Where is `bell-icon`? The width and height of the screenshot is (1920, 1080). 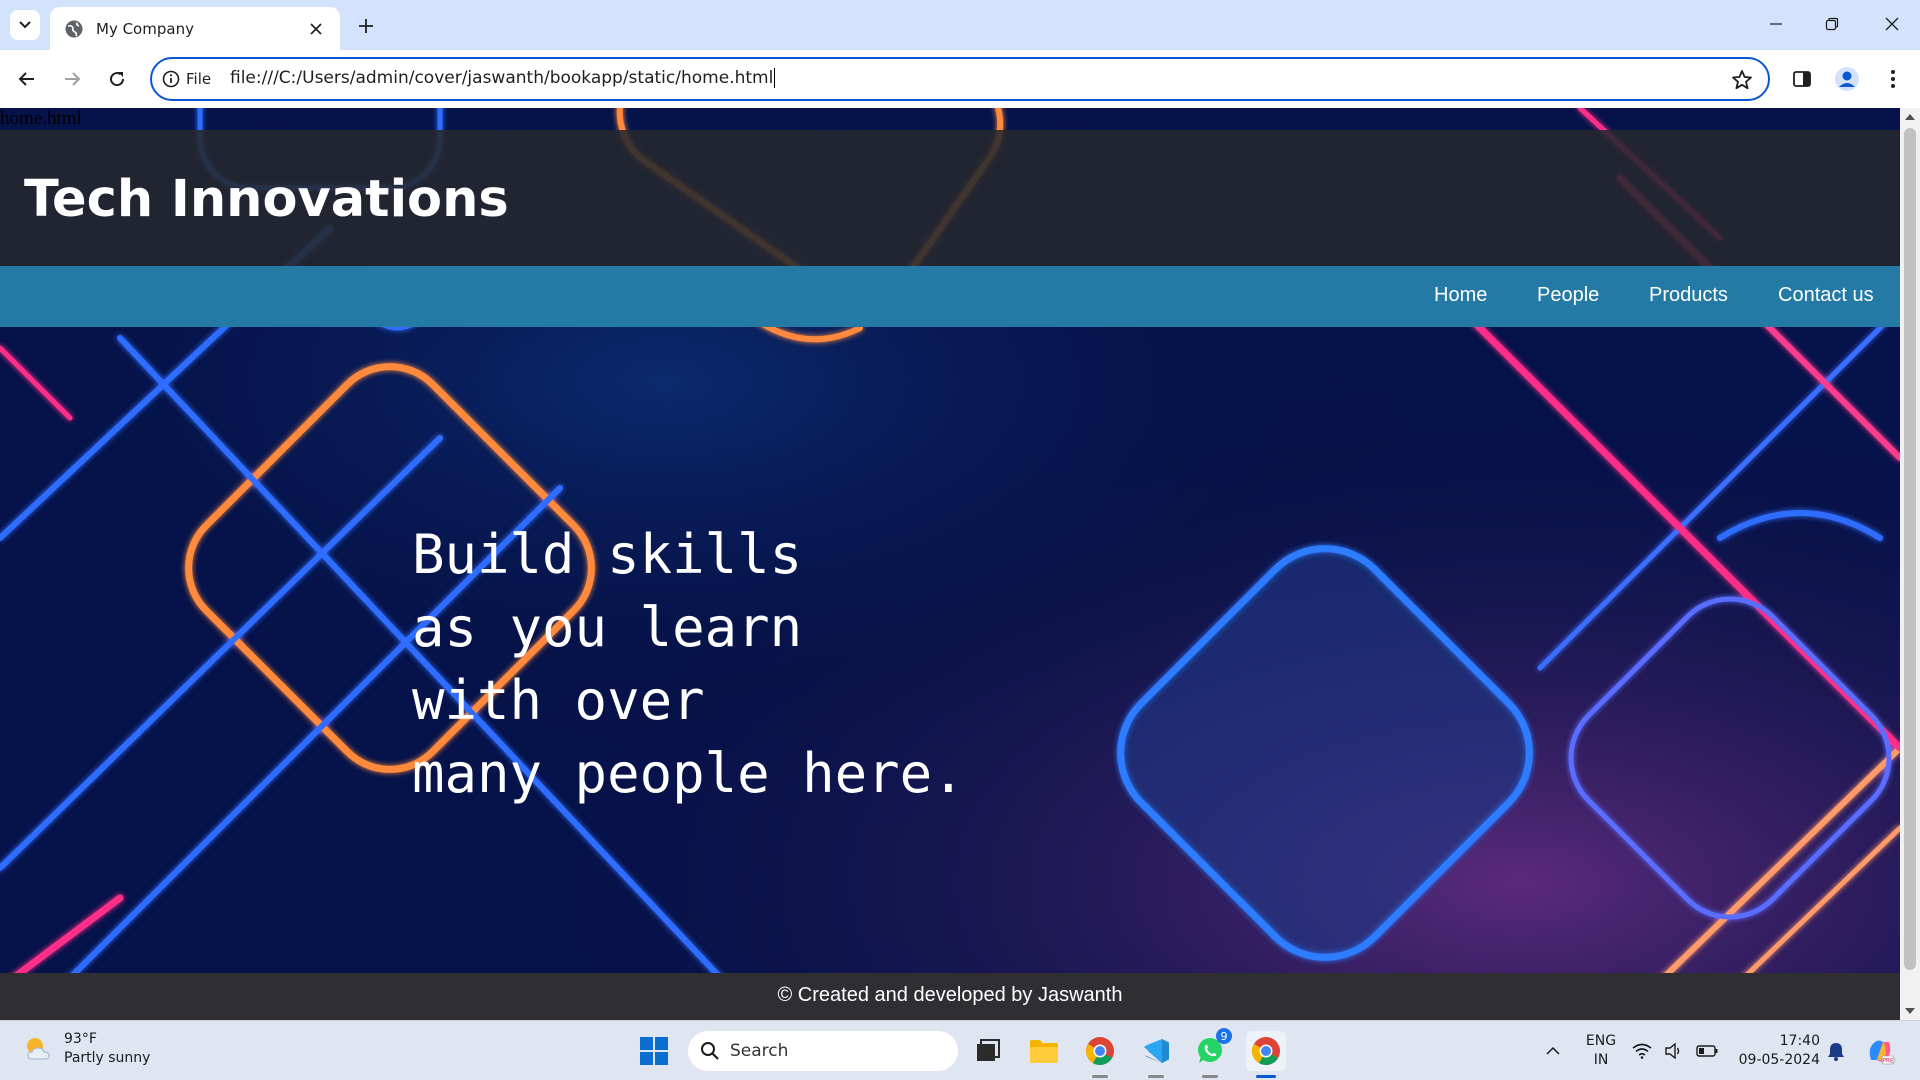 bell-icon is located at coordinates (1836, 1051).